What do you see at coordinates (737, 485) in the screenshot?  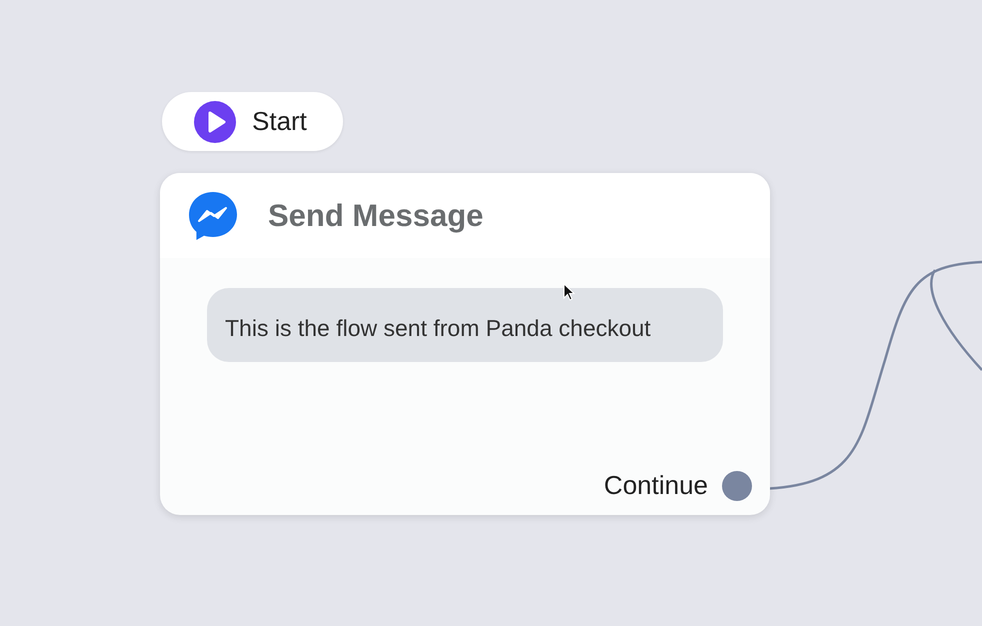 I see `output-port` at bounding box center [737, 485].